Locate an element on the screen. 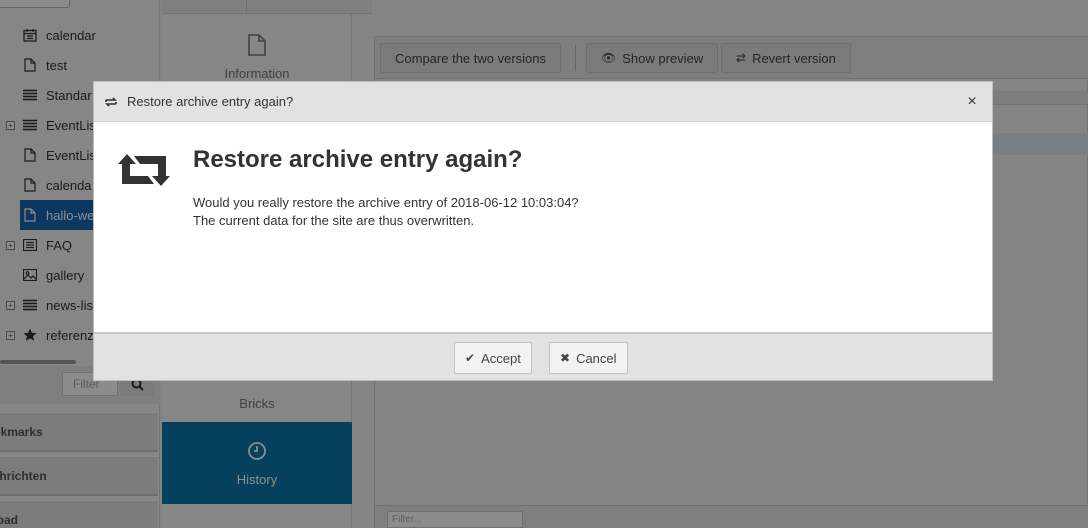  check-icon: ✔ is located at coordinates (470, 358).